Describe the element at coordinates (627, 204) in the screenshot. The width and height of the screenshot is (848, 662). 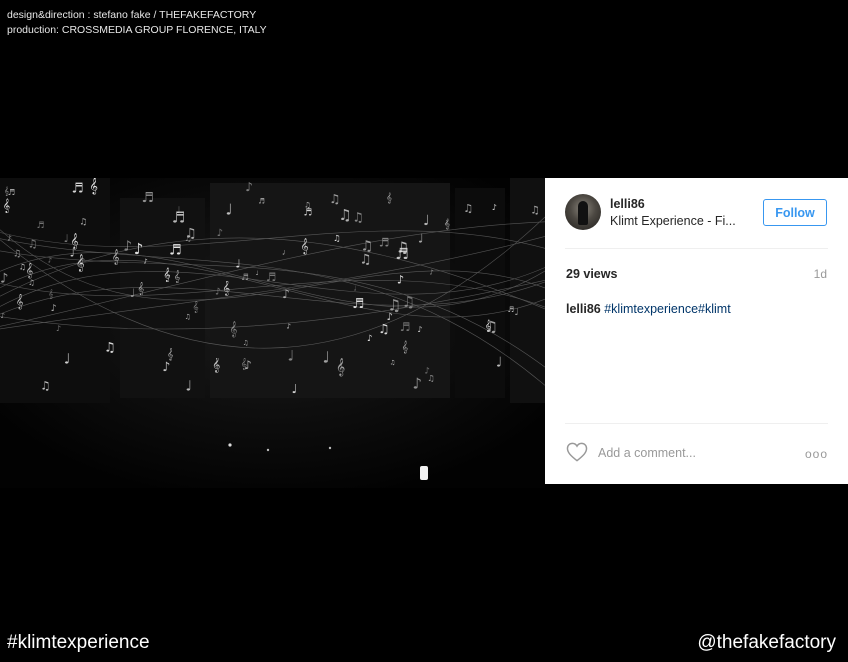
I see `username: lelli86` at that location.